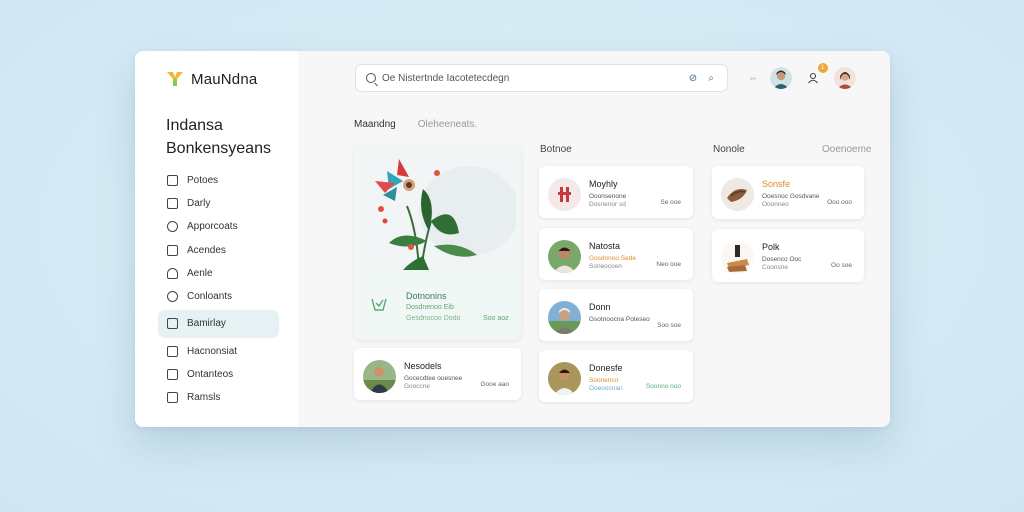 The width and height of the screenshot is (1024, 512). What do you see at coordinates (426, 296) in the screenshot?
I see `feature-title: Dotnonins` at bounding box center [426, 296].